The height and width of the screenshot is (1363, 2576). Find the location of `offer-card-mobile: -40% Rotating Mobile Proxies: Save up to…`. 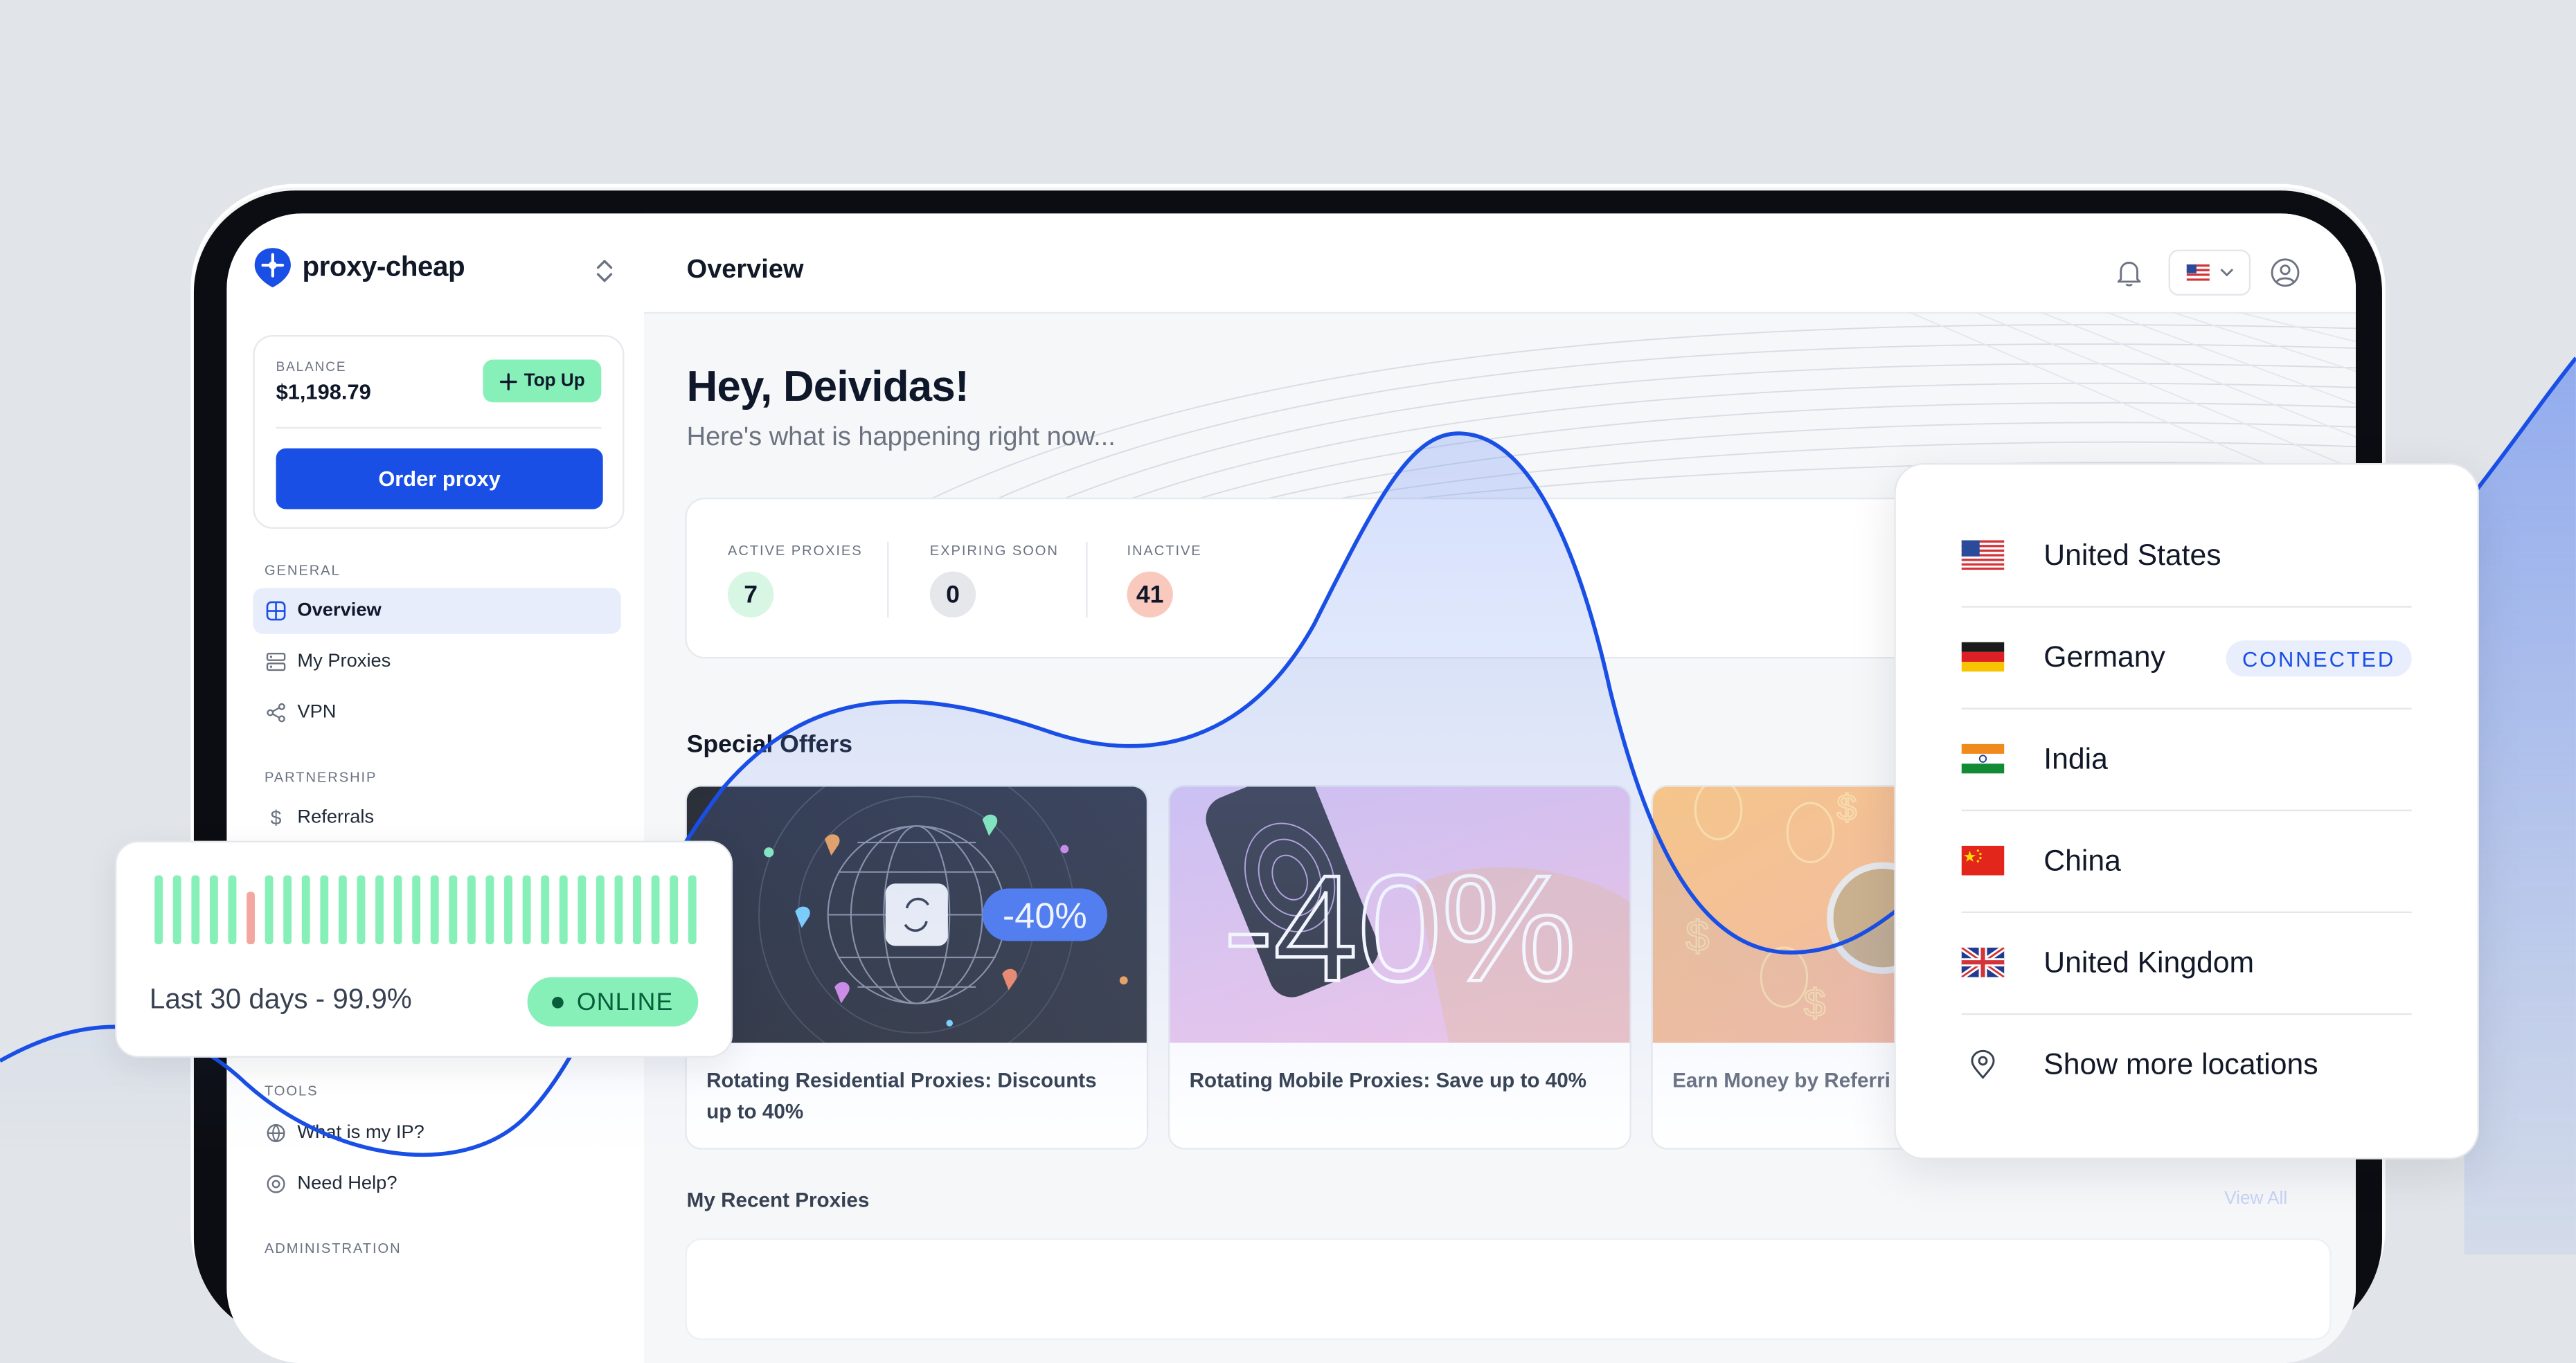

offer-card-mobile: -40% Rotating Mobile Proxies: Save up to… is located at coordinates (1399, 968).